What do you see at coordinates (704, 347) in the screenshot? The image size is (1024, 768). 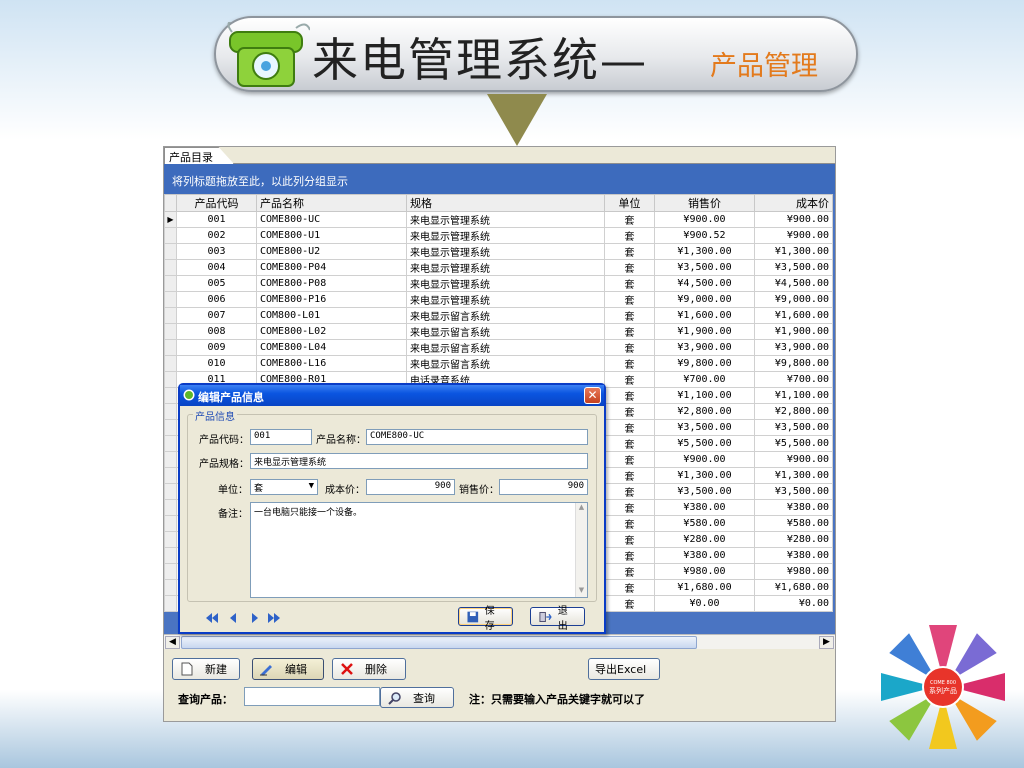 I see `cell-sale-price: ¥3,900.00` at bounding box center [704, 347].